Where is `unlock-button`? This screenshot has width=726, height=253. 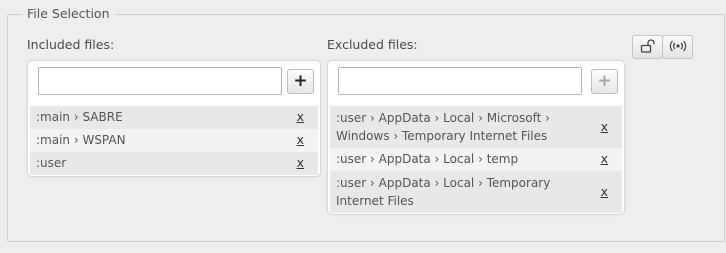 unlock-button is located at coordinates (647, 47).